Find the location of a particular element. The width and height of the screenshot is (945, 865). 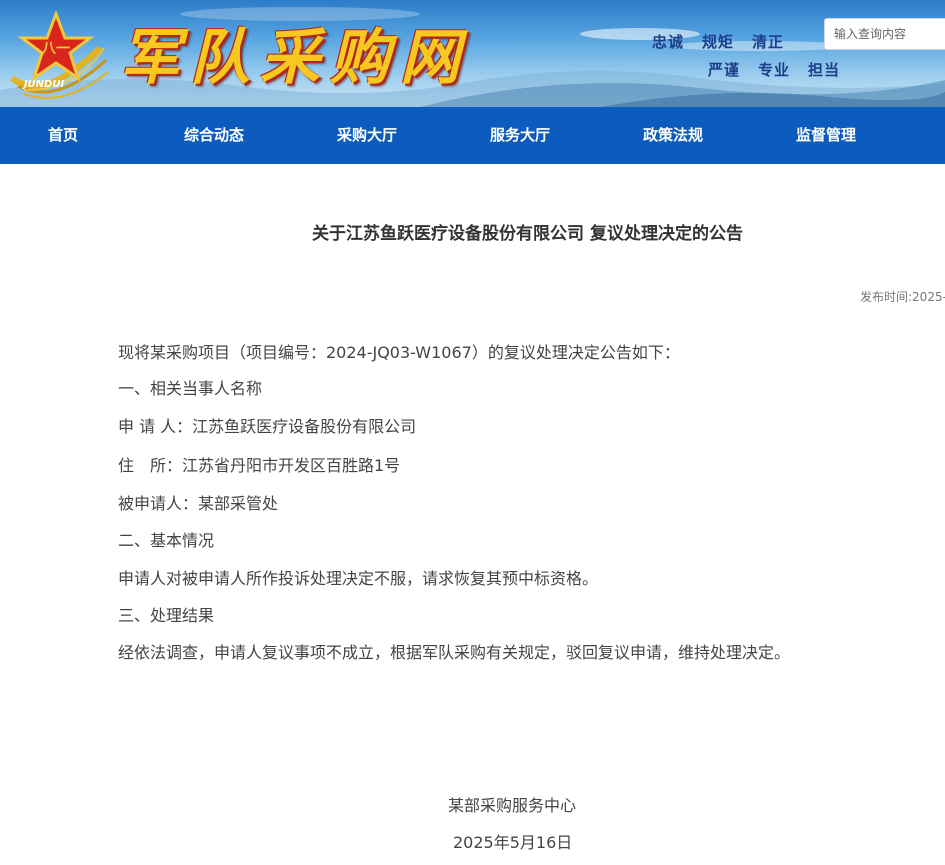

article-title: 关于江苏鱼跃医疗设备股份有限公司 复议处理决定的公告 is located at coordinates (527, 234).